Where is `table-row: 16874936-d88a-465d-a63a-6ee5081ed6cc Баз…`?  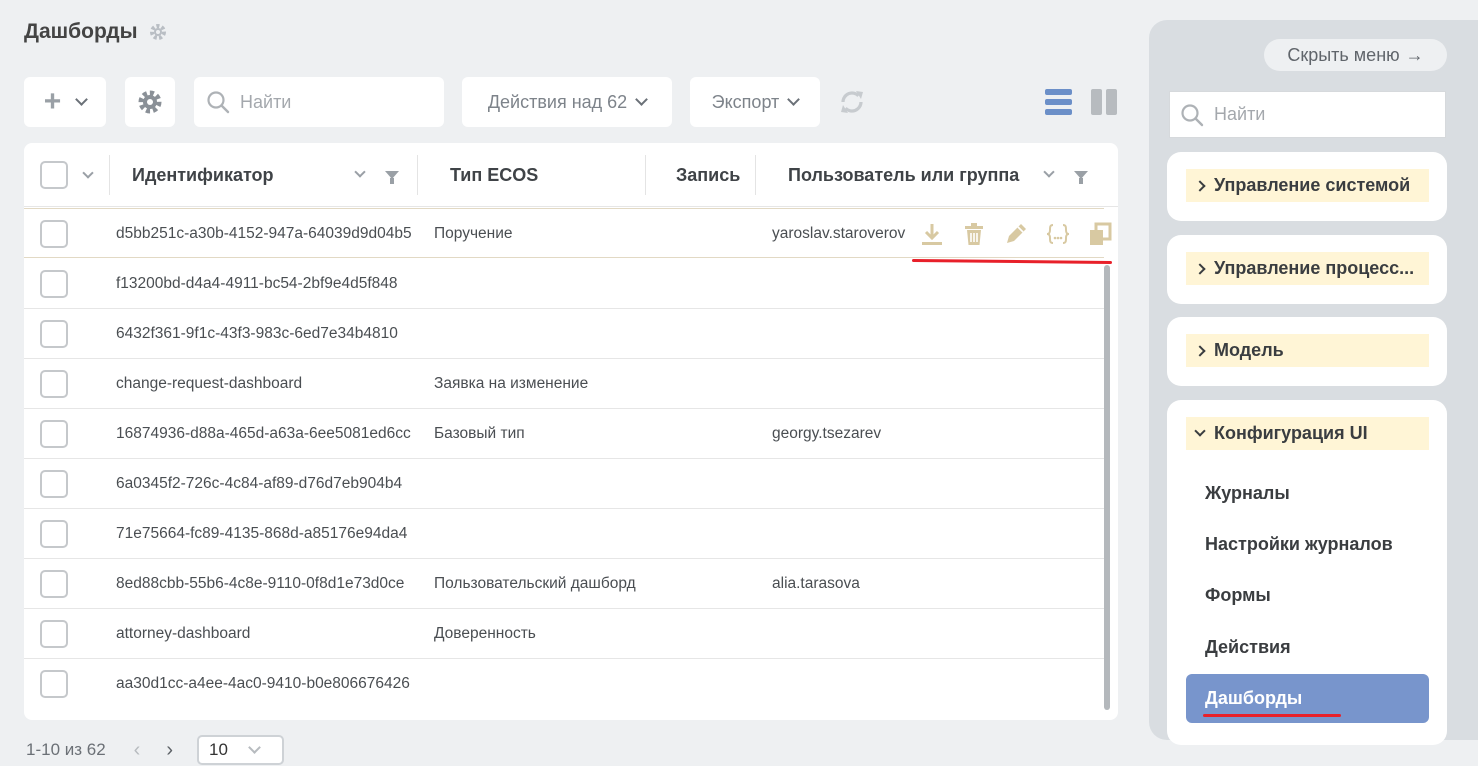
table-row: 16874936-d88a-465d-a63a-6ee5081ed6cc Баз… is located at coordinates (564, 434).